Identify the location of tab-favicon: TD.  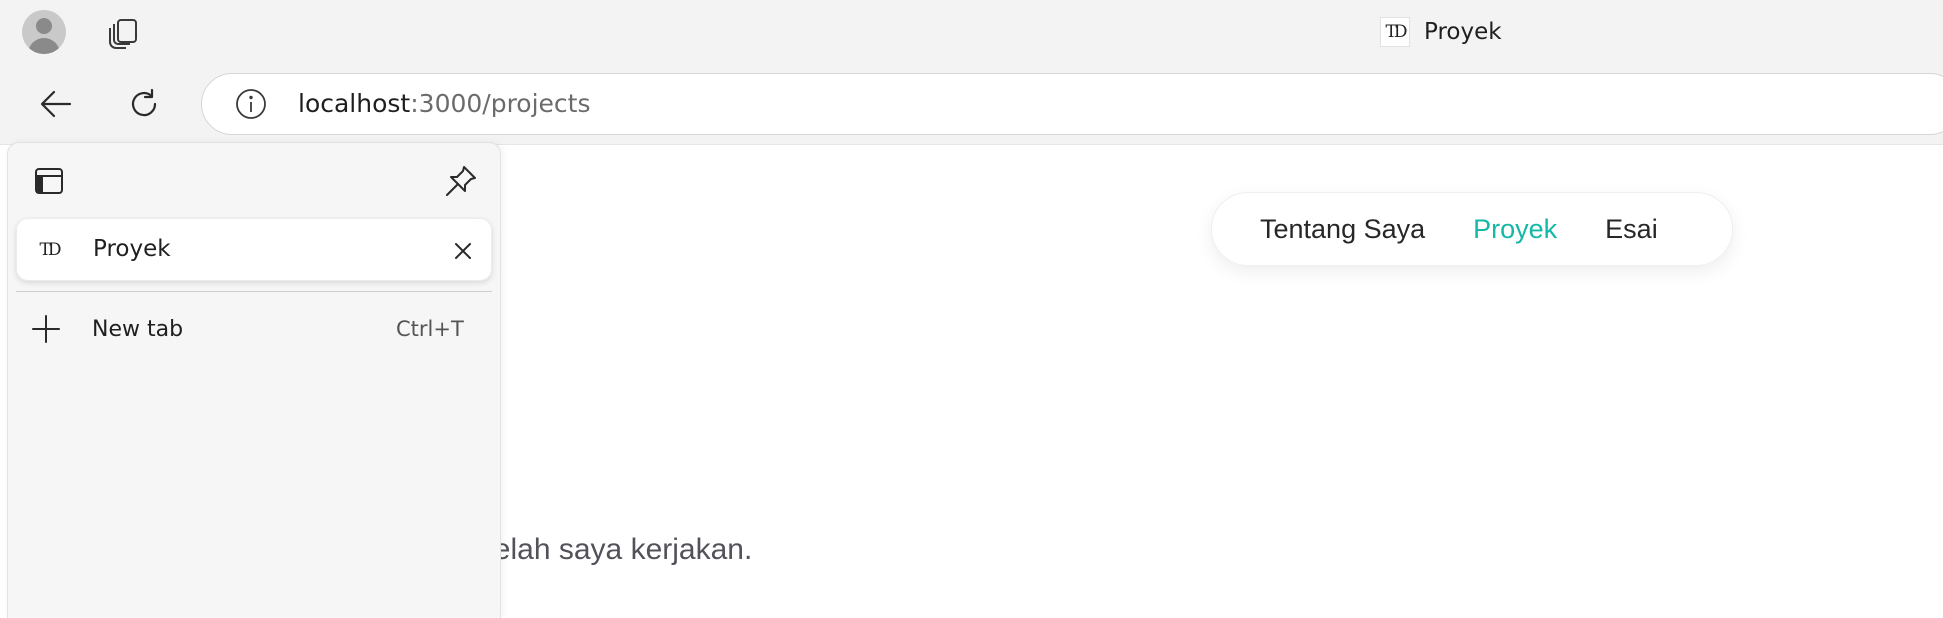
(50, 250).